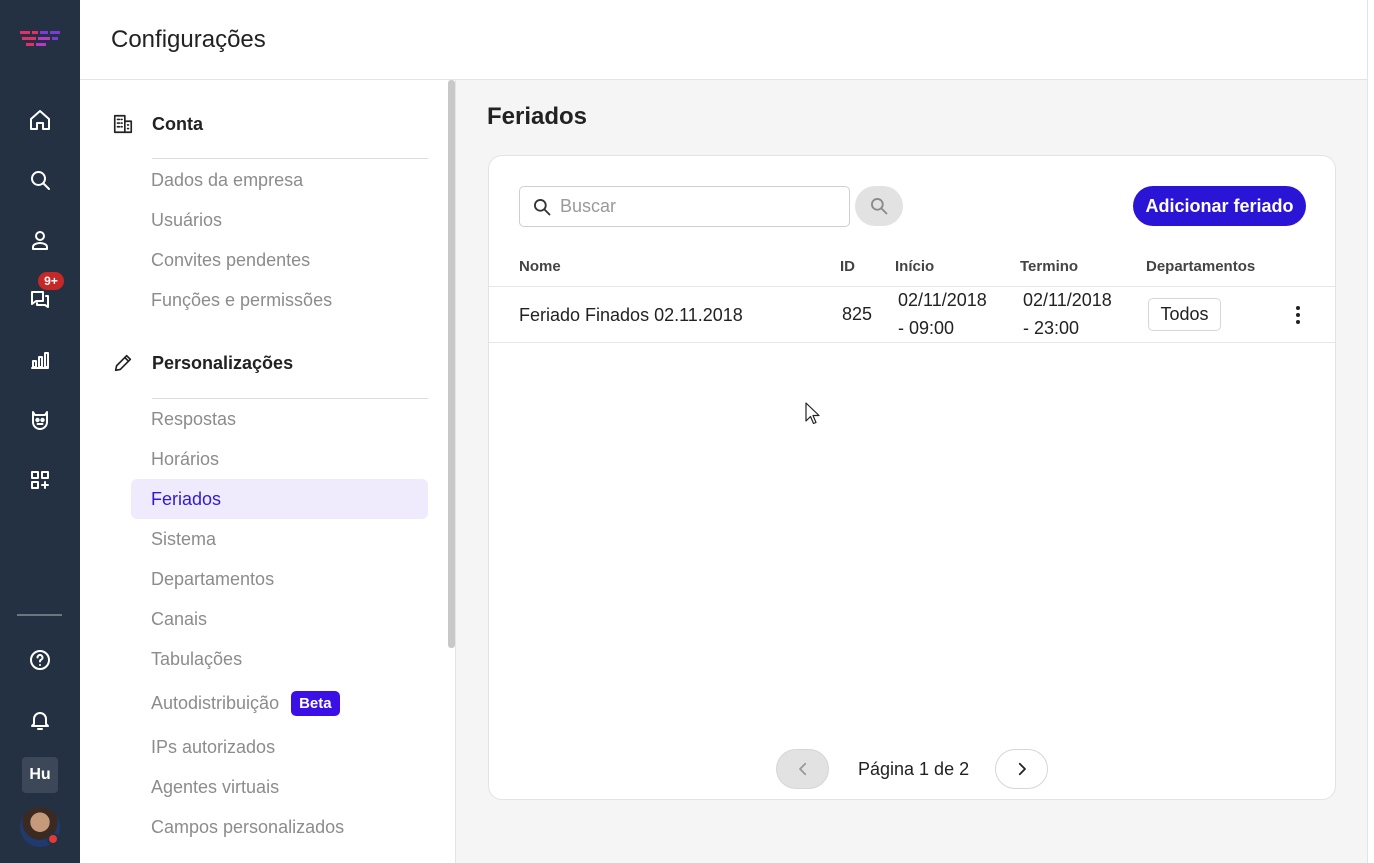 Image resolution: width=1374 pixels, height=863 pixels. What do you see at coordinates (537, 116) in the screenshot?
I see `section-title: Feriados` at bounding box center [537, 116].